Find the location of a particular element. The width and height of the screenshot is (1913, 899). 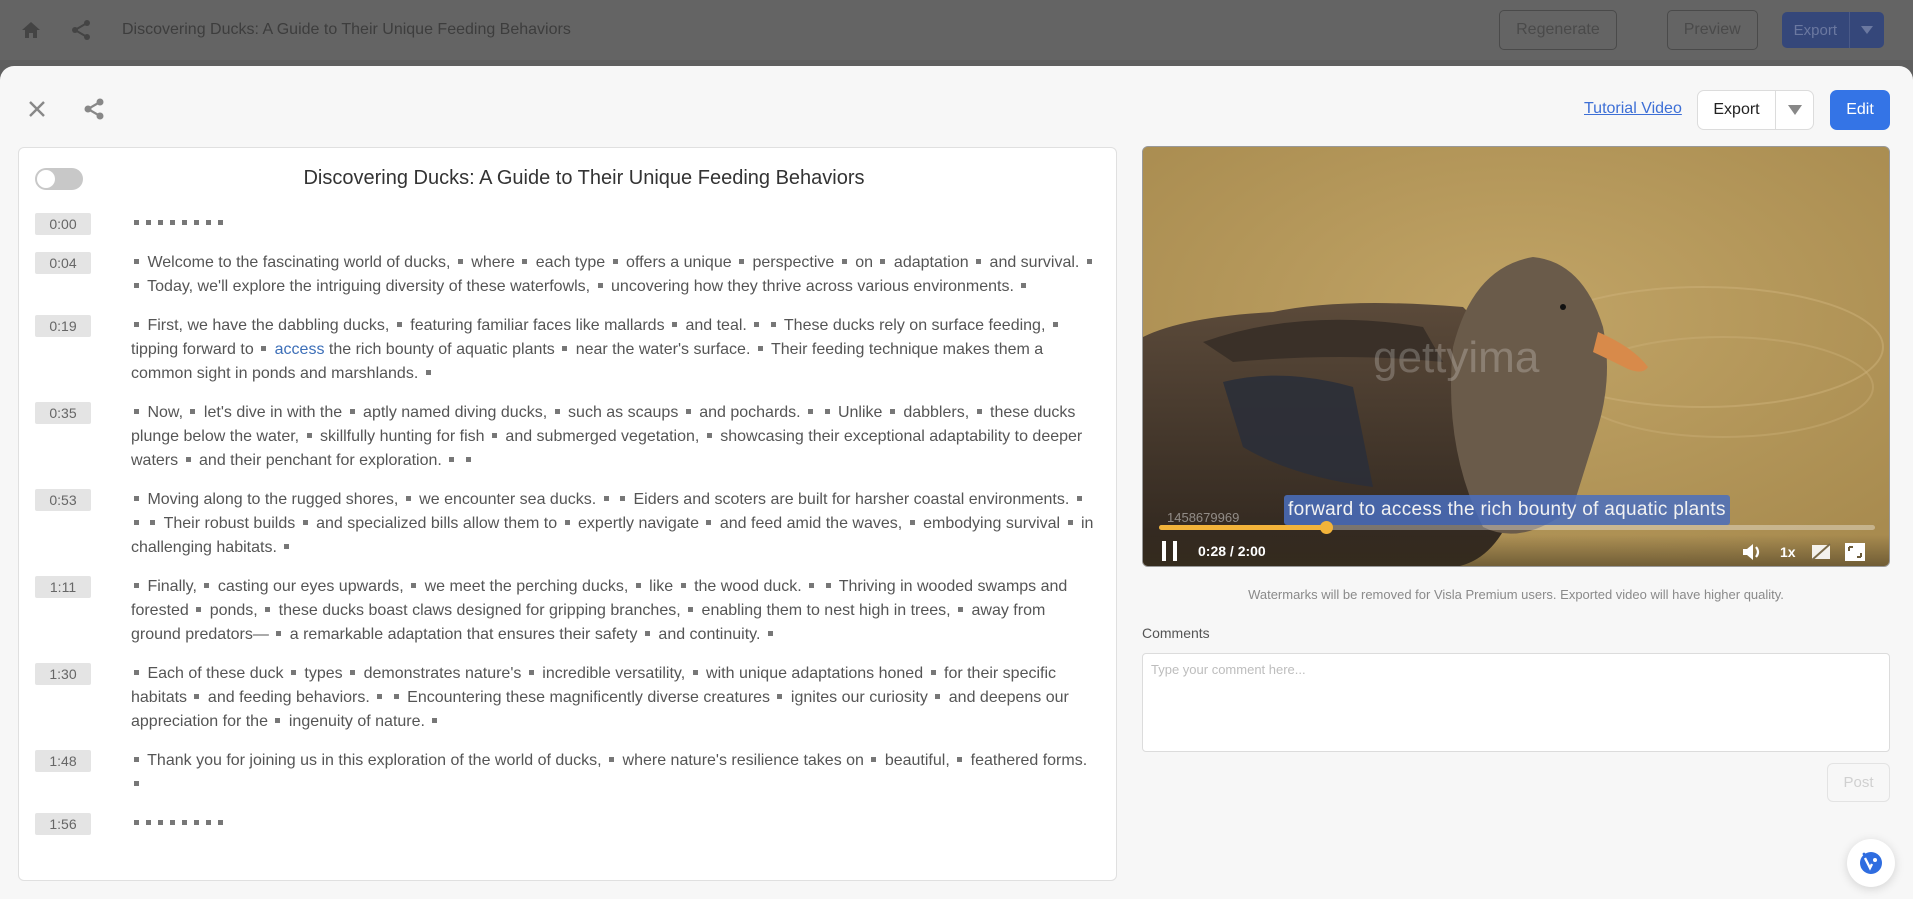

comments-label: Comments is located at coordinates (1176, 633).